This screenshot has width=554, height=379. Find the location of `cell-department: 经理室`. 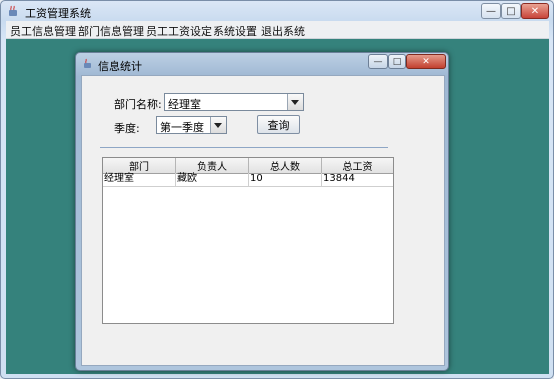

cell-department: 经理室 is located at coordinates (139, 179).